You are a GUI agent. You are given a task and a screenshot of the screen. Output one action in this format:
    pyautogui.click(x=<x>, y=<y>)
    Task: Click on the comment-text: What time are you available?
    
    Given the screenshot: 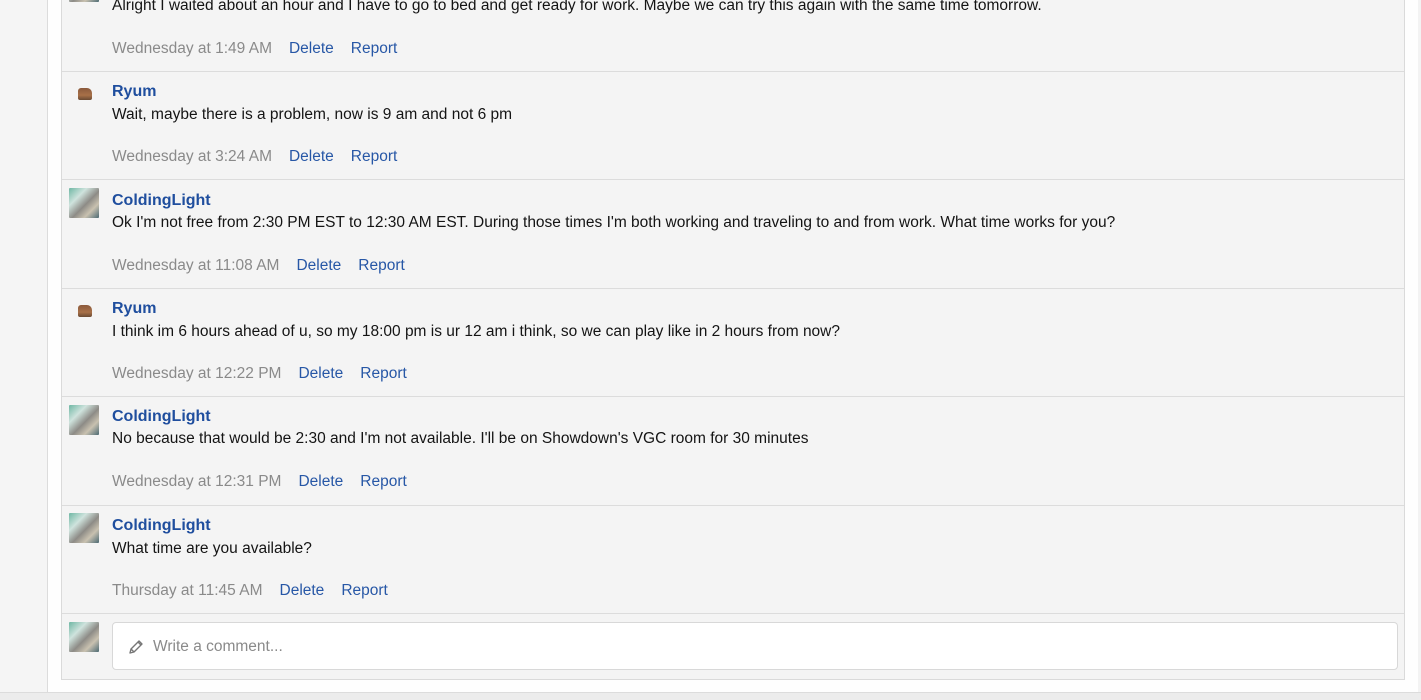 What is the action you would take?
    pyautogui.click(x=212, y=548)
    